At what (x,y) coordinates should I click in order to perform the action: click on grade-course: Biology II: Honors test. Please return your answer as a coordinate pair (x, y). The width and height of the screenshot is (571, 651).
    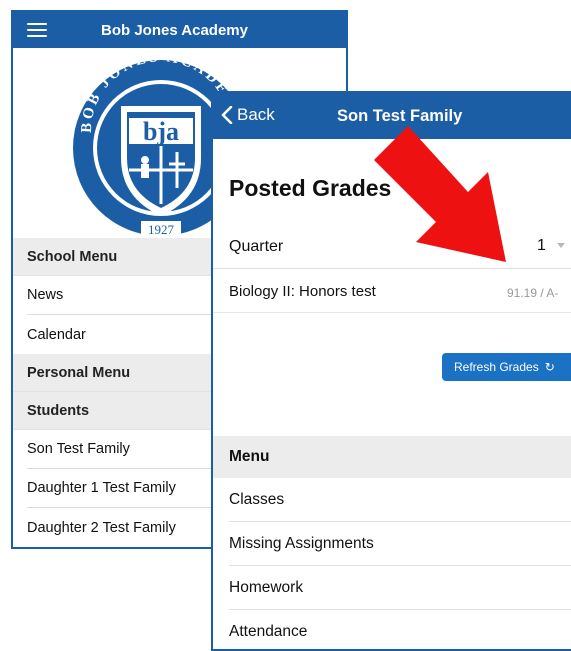
    Looking at the image, I should click on (302, 291).